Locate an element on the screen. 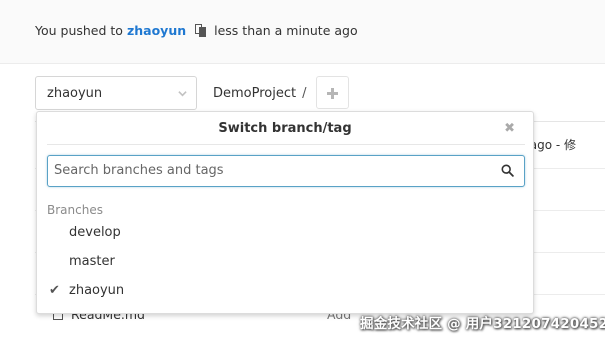 The height and width of the screenshot is (340, 605). breadcrumb: DemoProject / is located at coordinates (260, 93).